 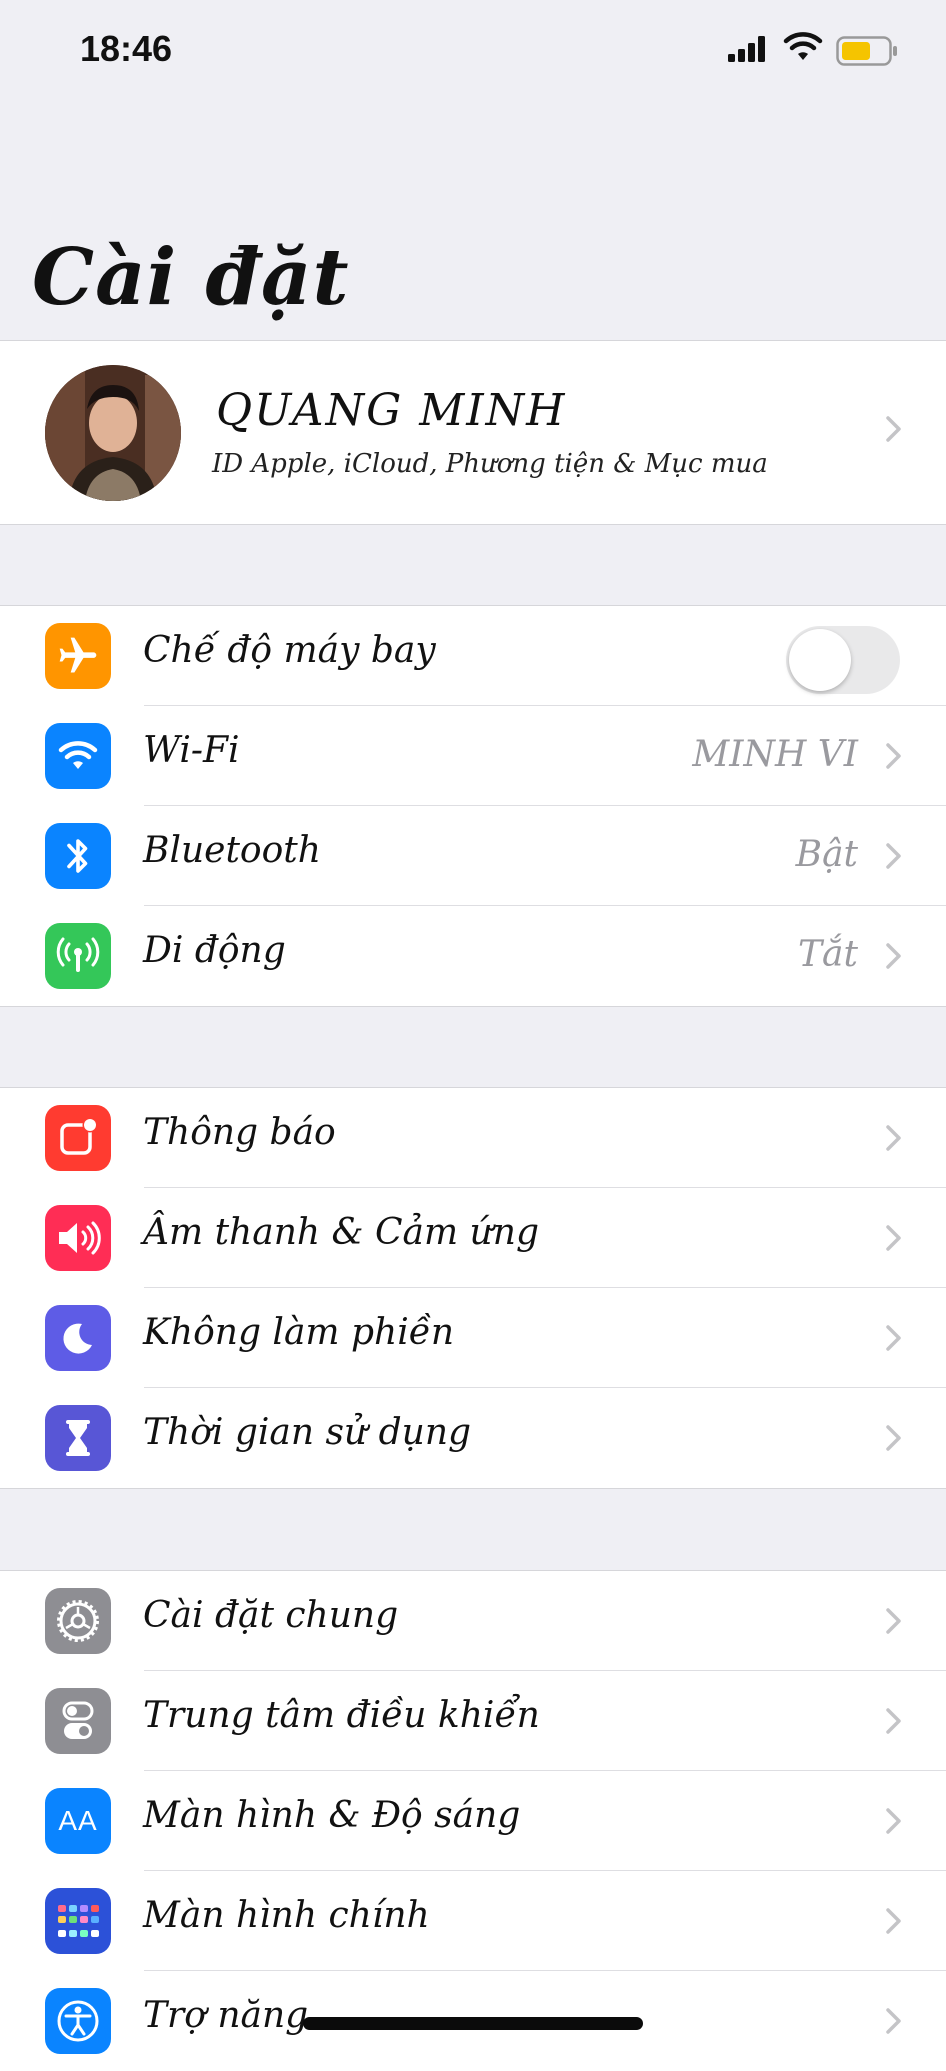 I want to click on bluetooth-icon, so click(x=78, y=856).